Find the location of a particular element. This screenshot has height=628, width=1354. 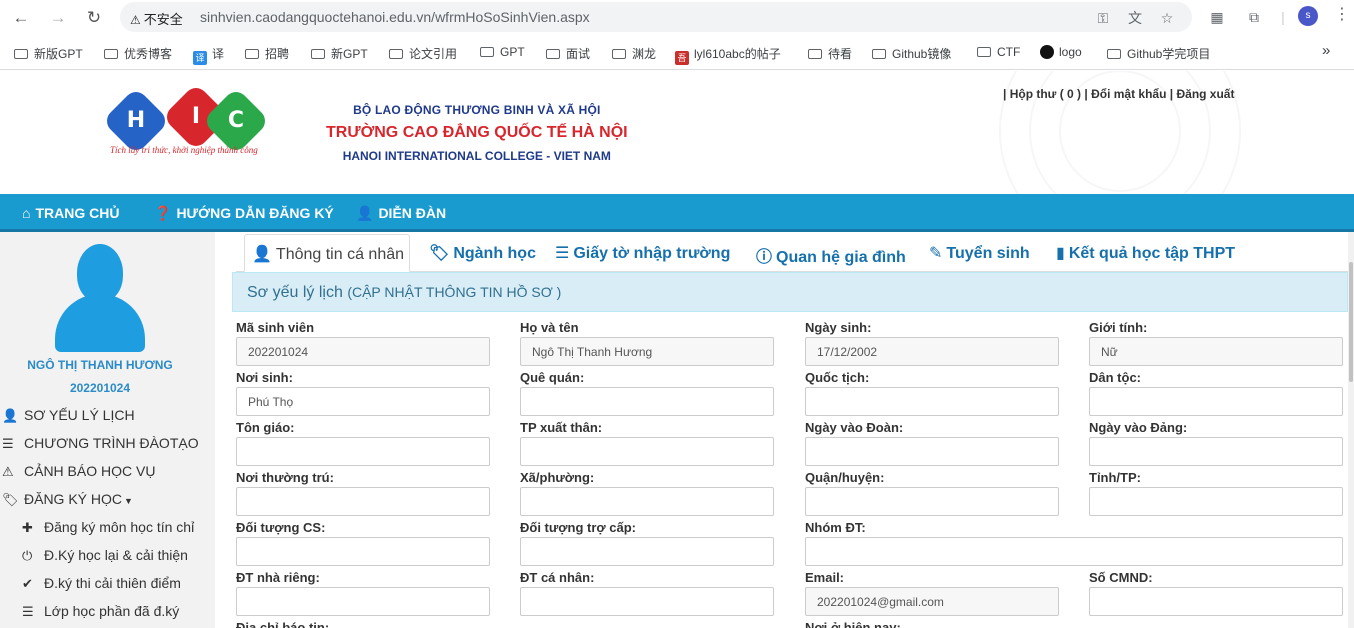

mobile-phone-field is located at coordinates (647, 601).